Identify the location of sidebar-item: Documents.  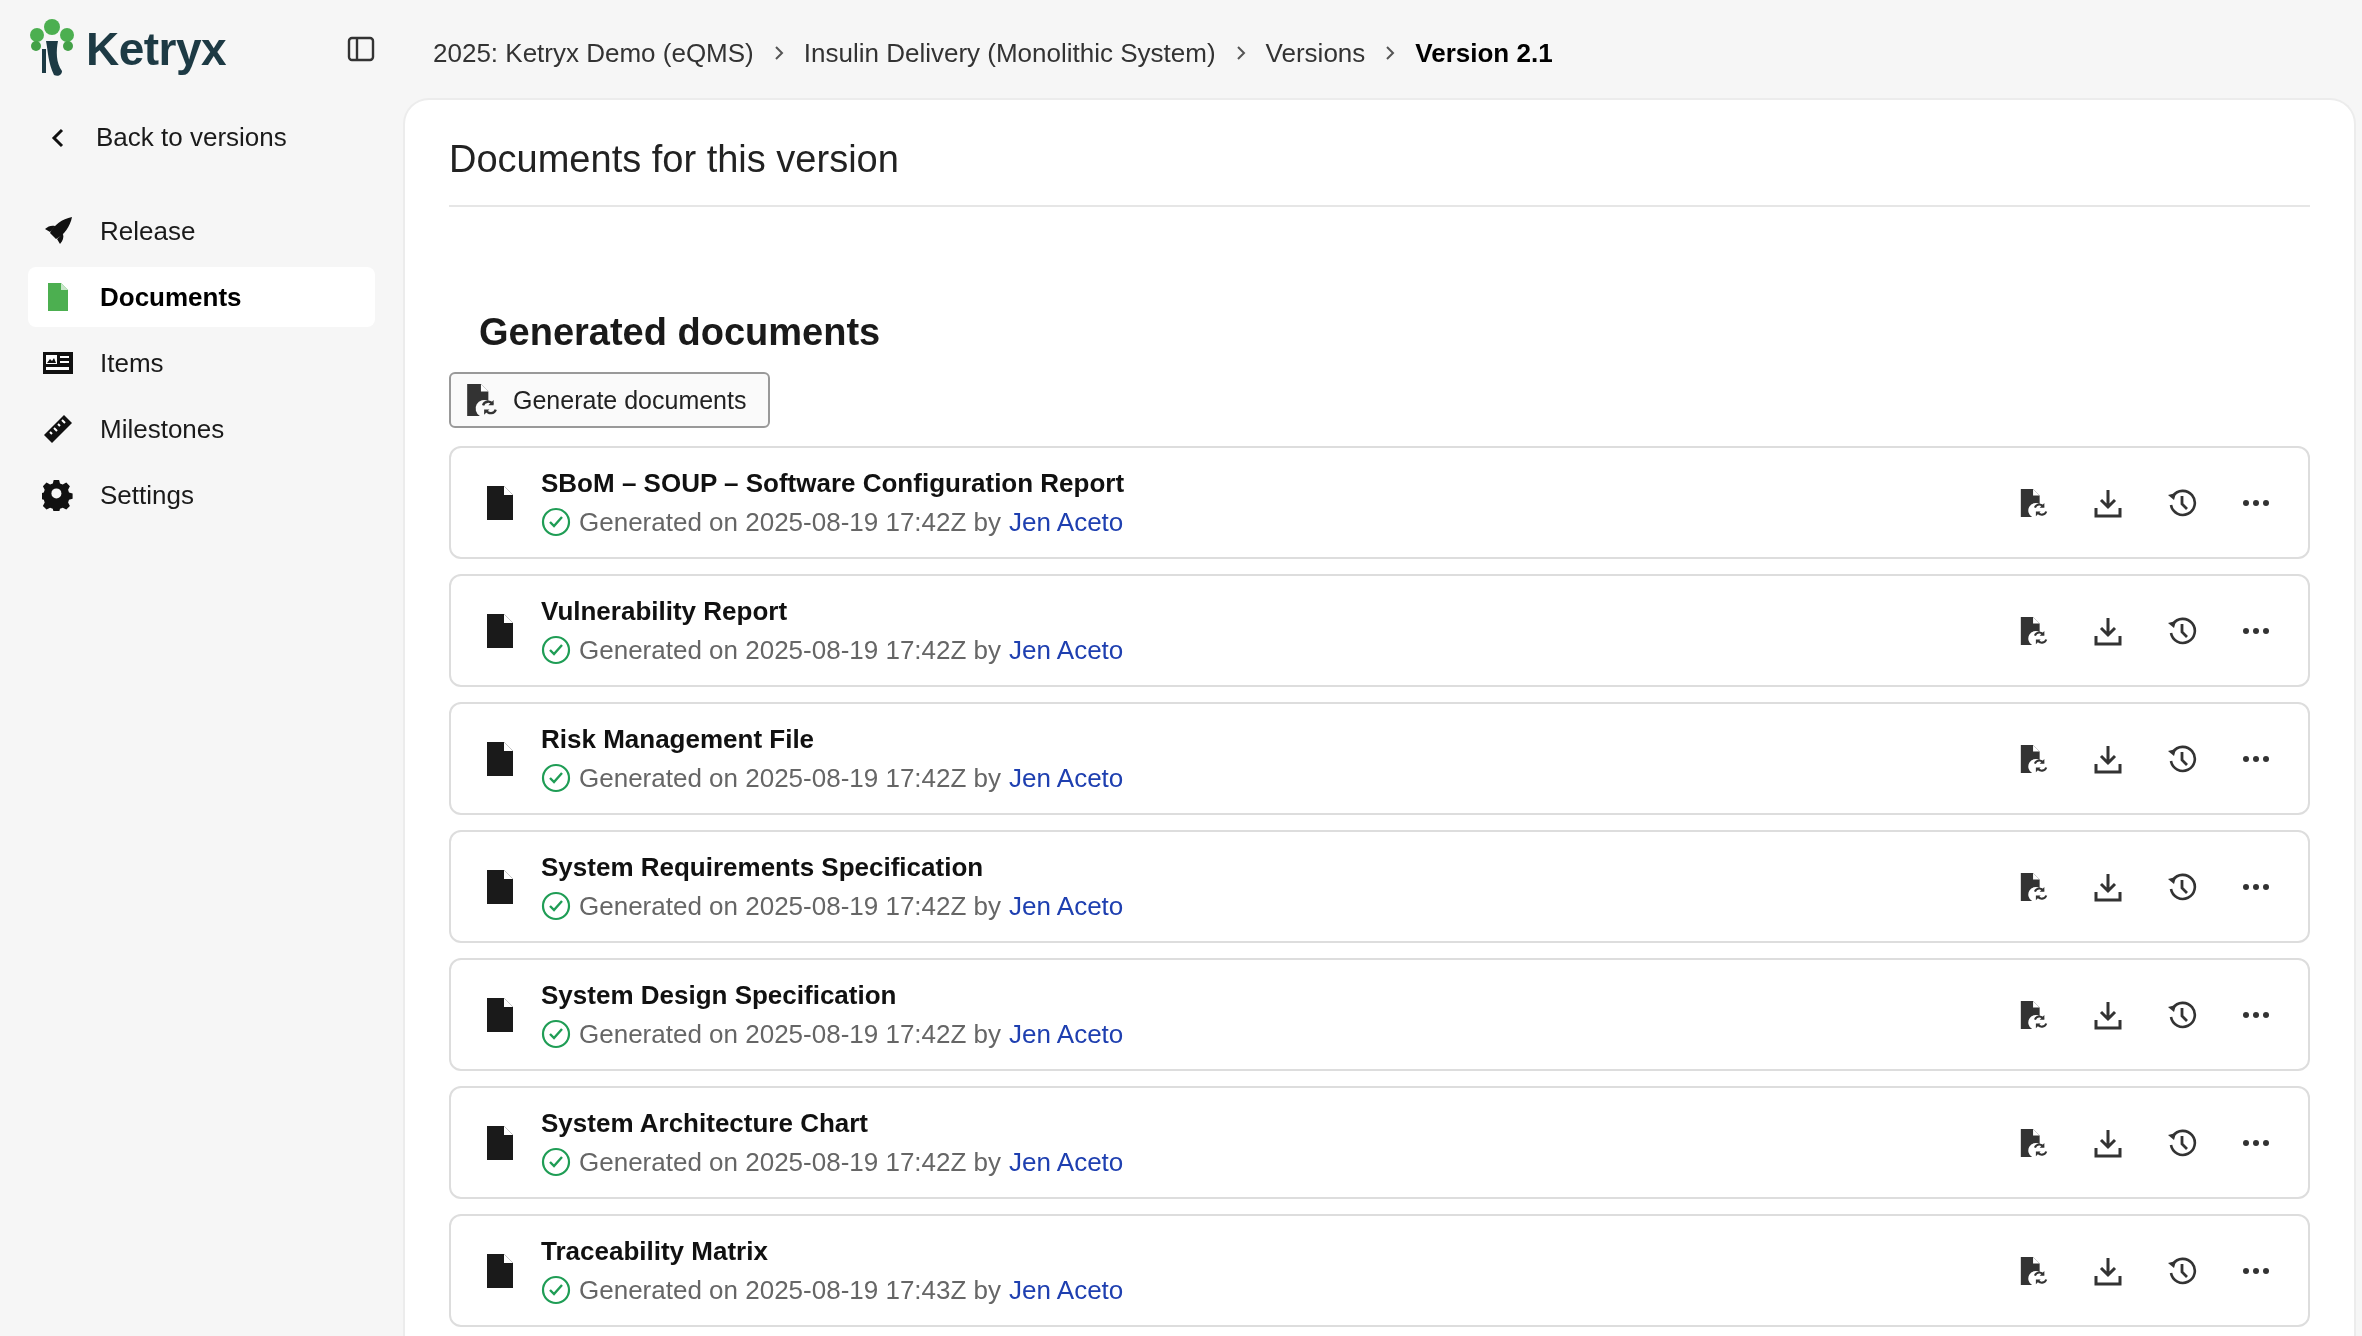
(201, 297).